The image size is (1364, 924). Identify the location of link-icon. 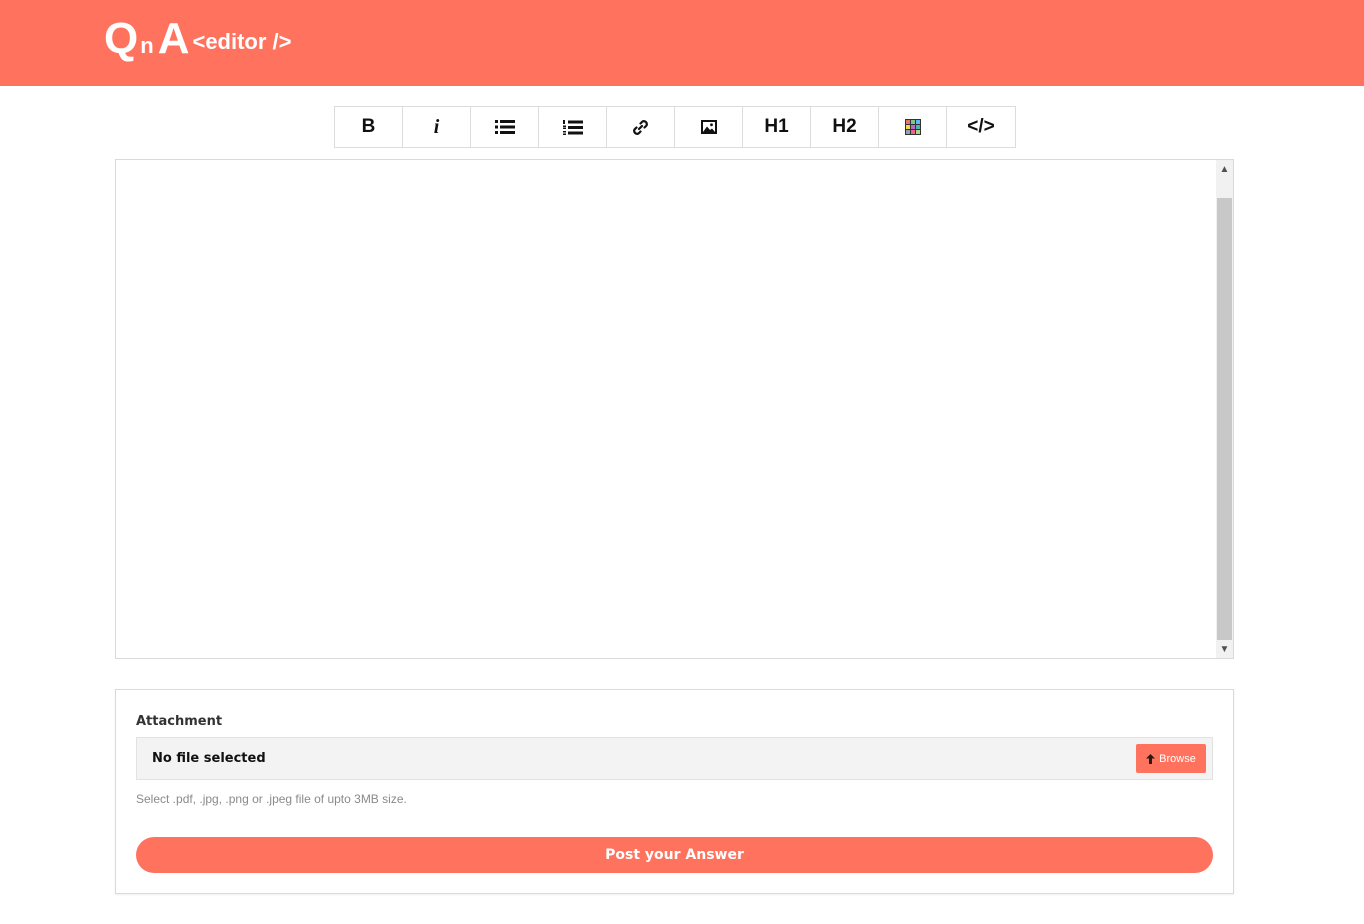
(640, 127).